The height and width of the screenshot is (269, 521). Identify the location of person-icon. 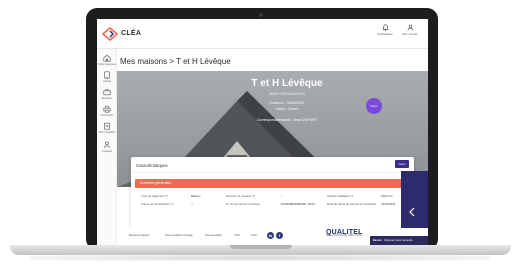
(107, 145).